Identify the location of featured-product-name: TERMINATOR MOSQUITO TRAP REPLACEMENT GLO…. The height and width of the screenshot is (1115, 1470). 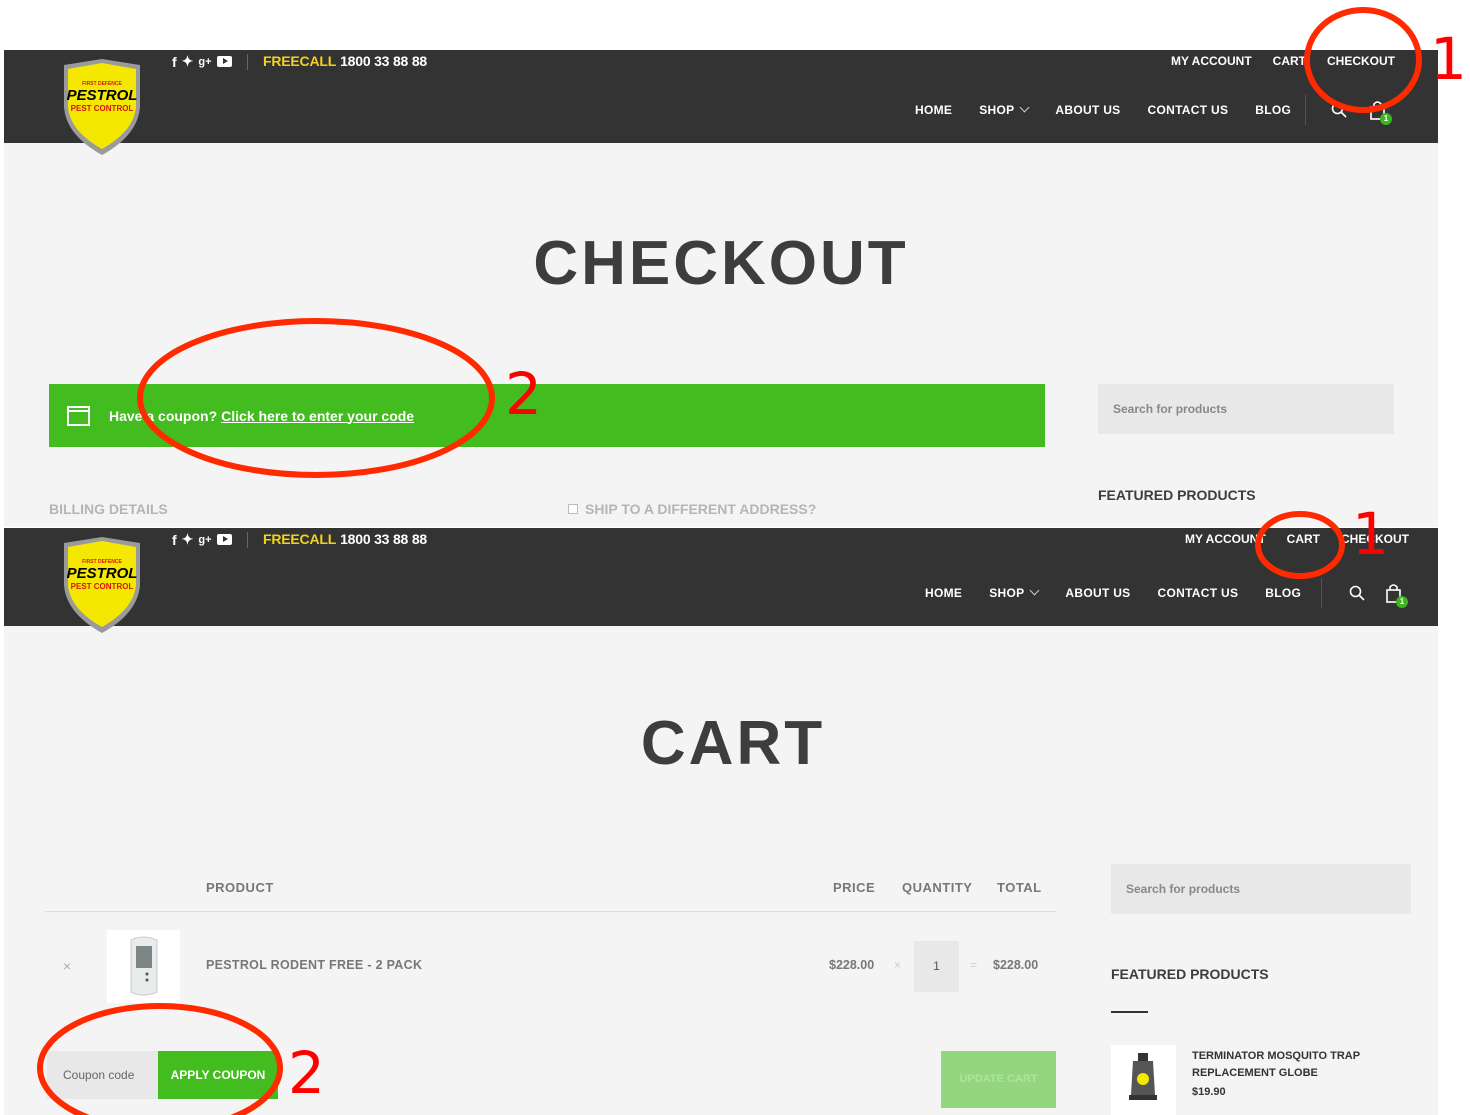
(1287, 1065).